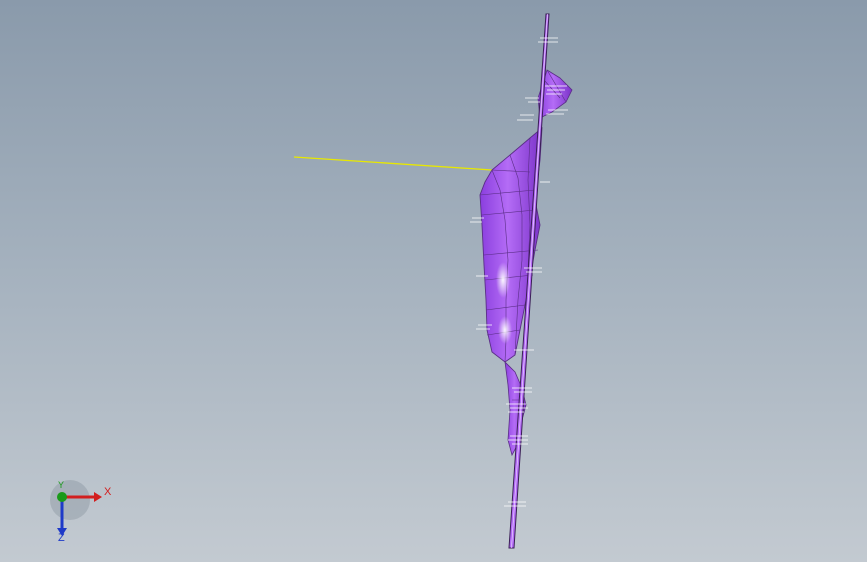 This screenshot has width=867, height=562. What do you see at coordinates (61, 485) in the screenshot?
I see `y-axis-label: Y` at bounding box center [61, 485].